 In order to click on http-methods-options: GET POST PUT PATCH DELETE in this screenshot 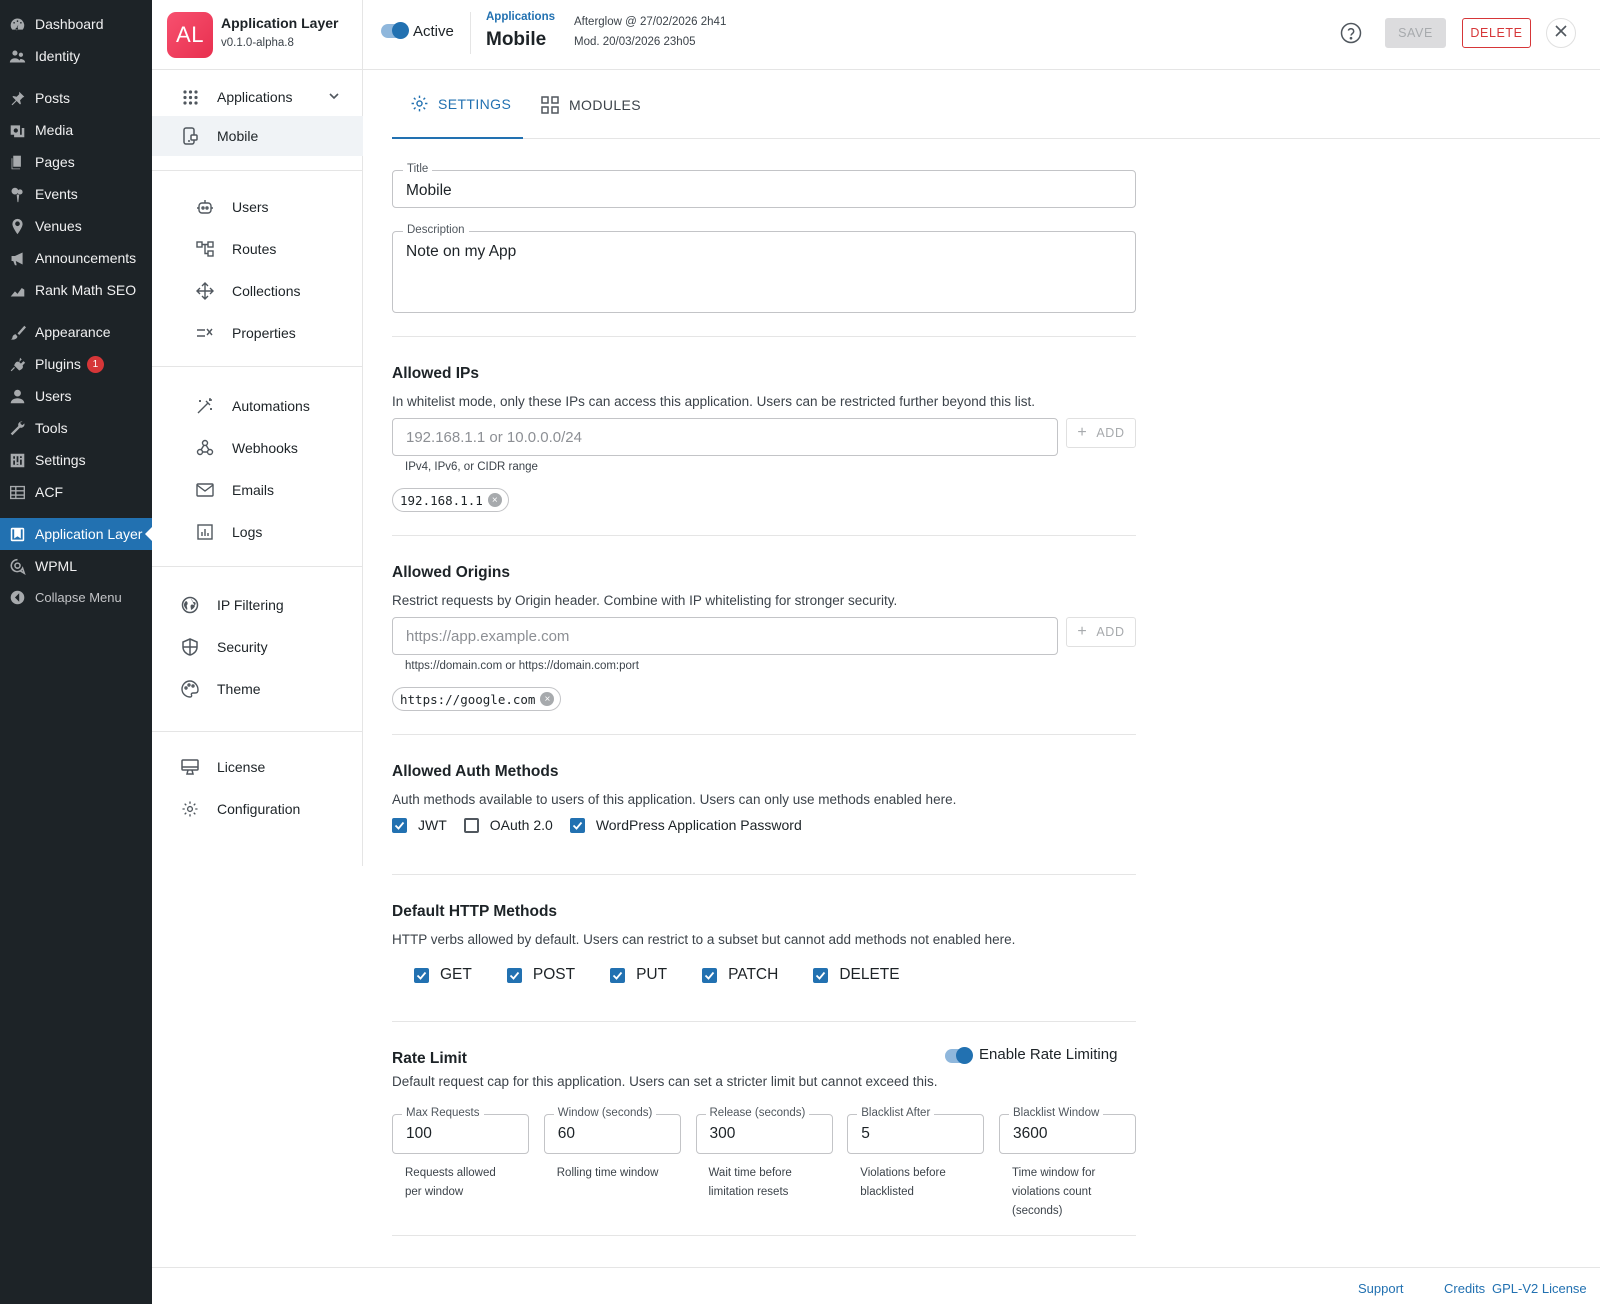, I will do `click(674, 975)`.